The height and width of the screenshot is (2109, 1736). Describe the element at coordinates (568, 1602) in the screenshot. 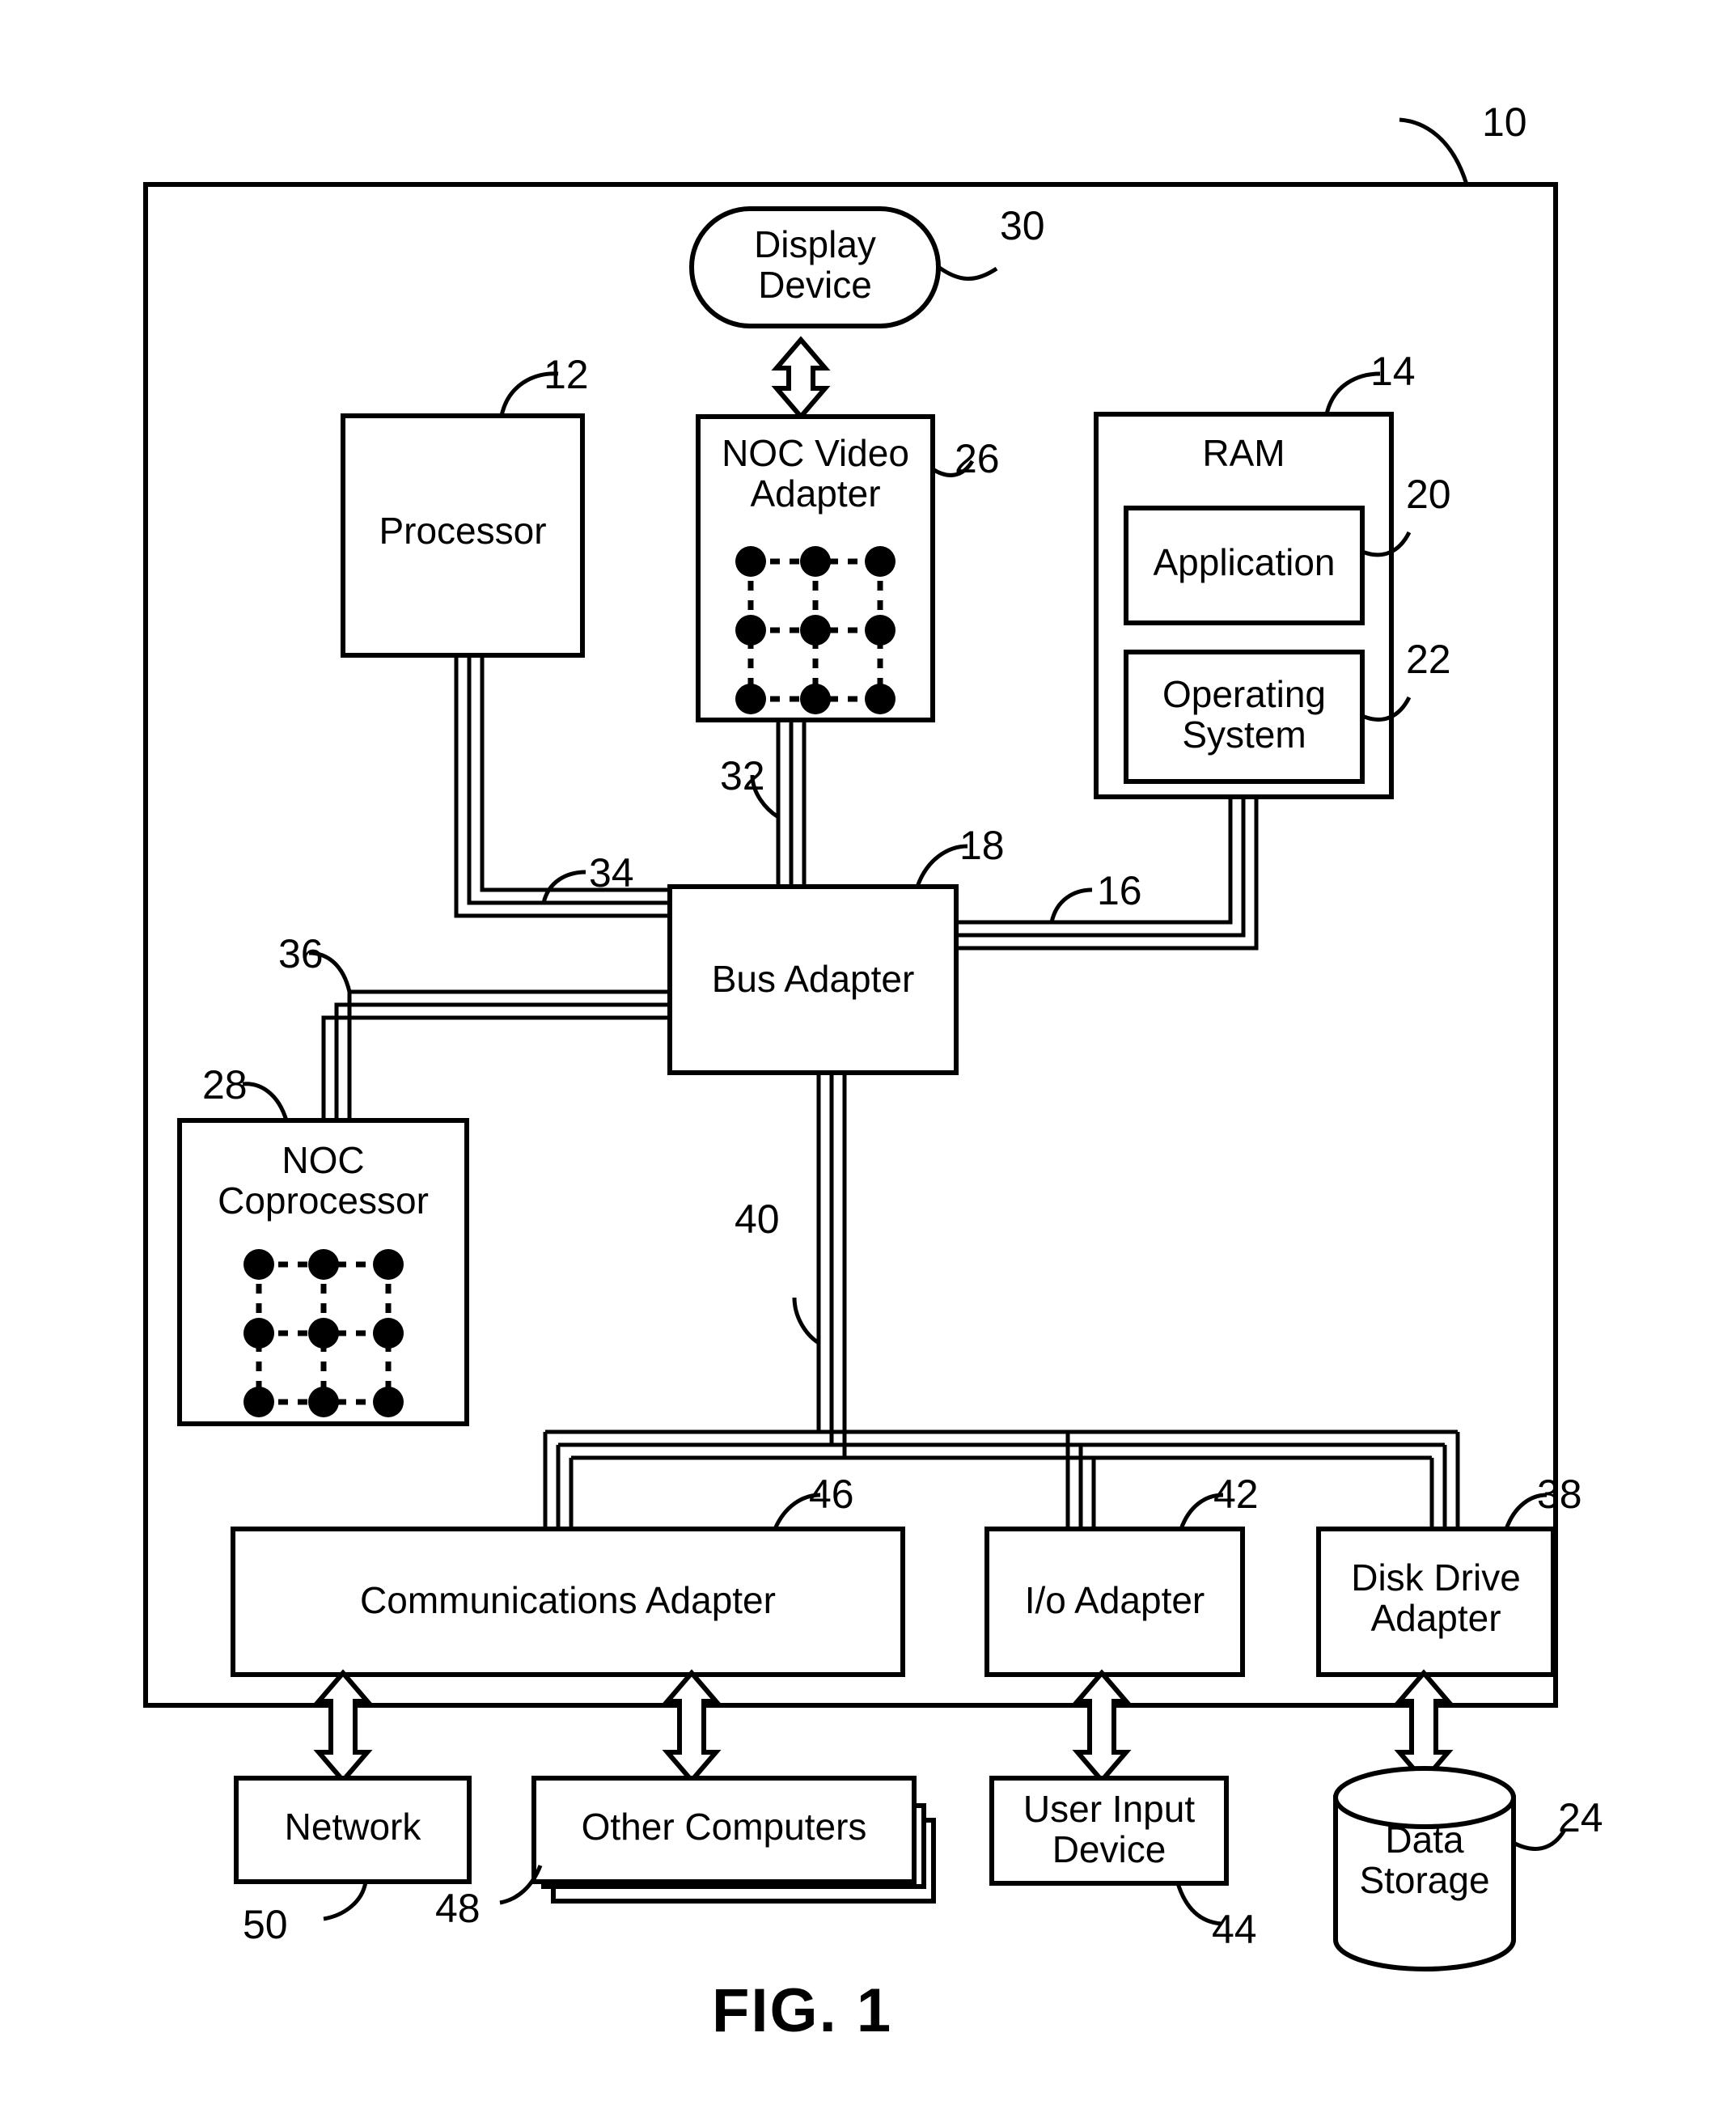

I see `communications-adapter-box` at that location.